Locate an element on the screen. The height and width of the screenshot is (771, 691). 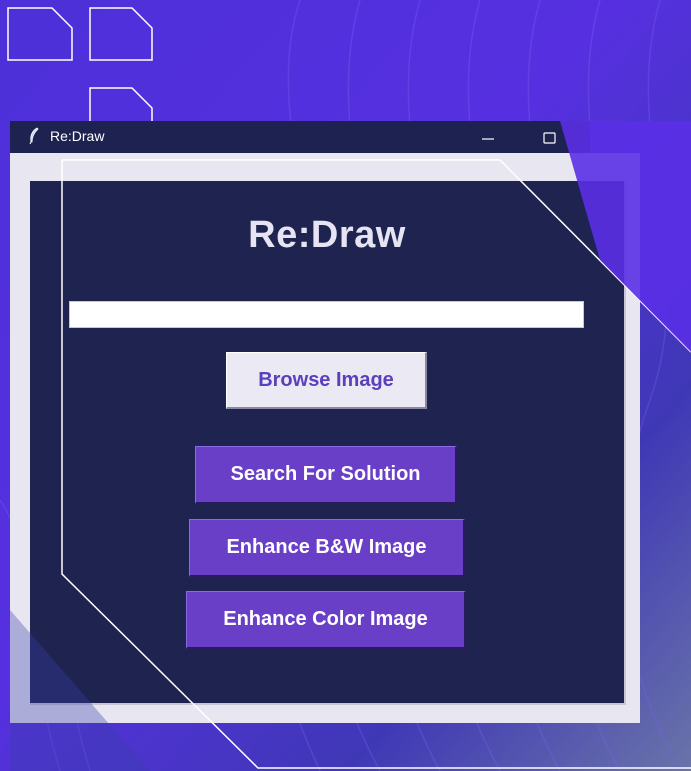
minimize-button is located at coordinates (488, 137).